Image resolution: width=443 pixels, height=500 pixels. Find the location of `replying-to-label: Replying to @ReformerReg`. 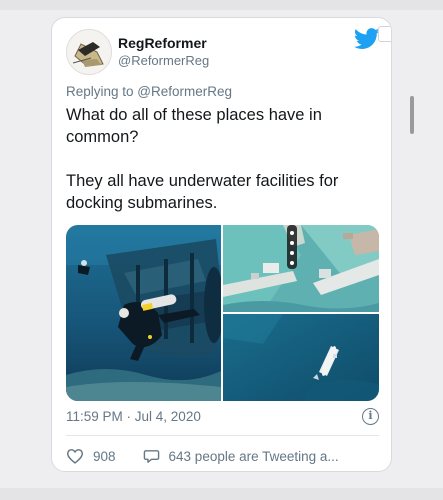

replying-to-label: Replying to @ReformerReg is located at coordinates (149, 91).